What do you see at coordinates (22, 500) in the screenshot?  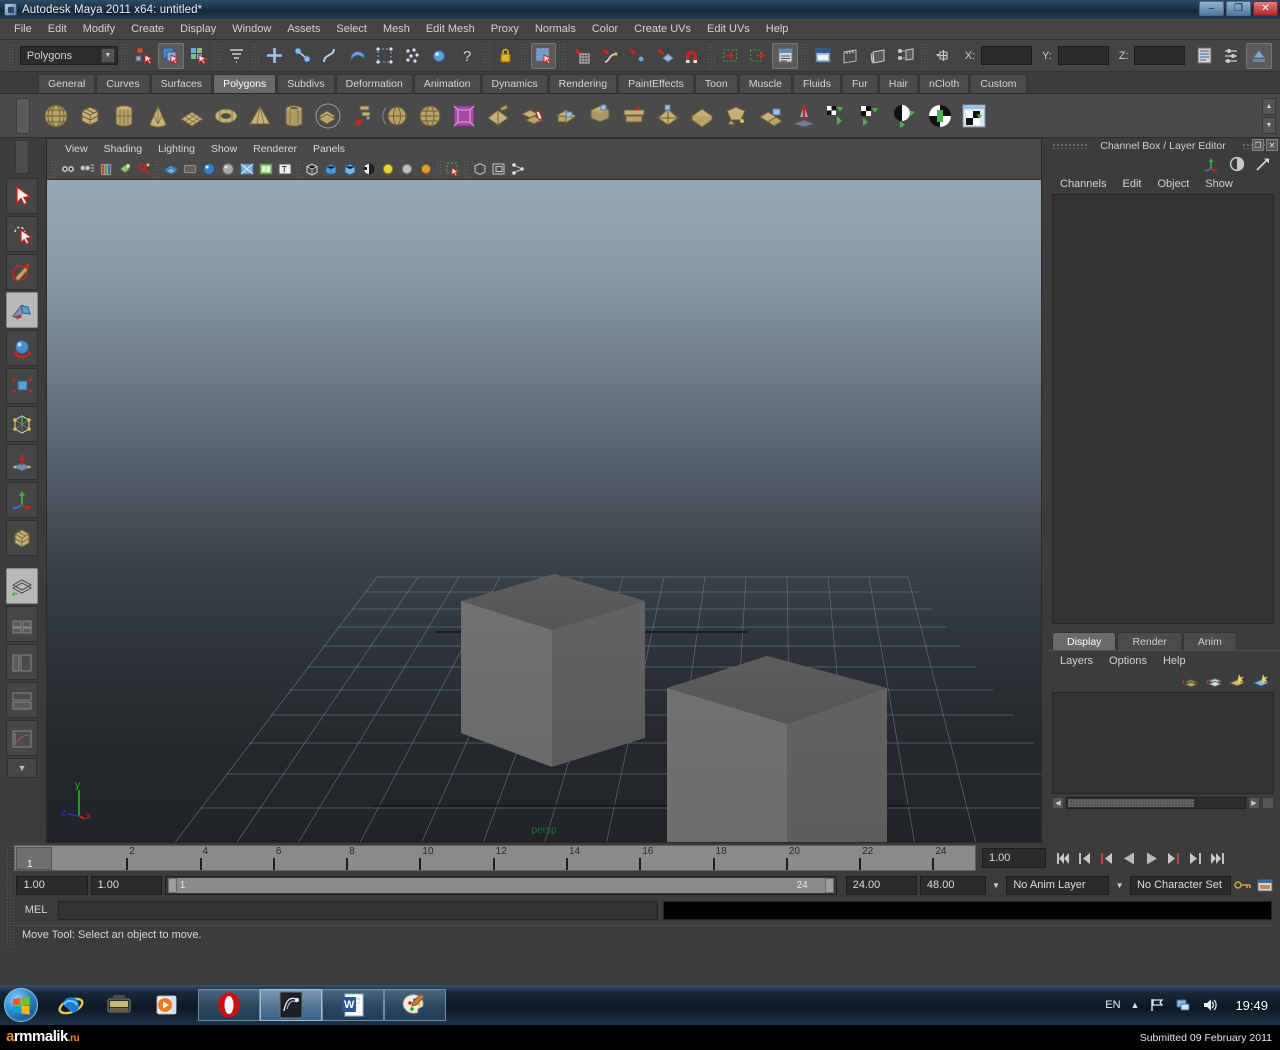 I see `show-manipulator-tool` at bounding box center [22, 500].